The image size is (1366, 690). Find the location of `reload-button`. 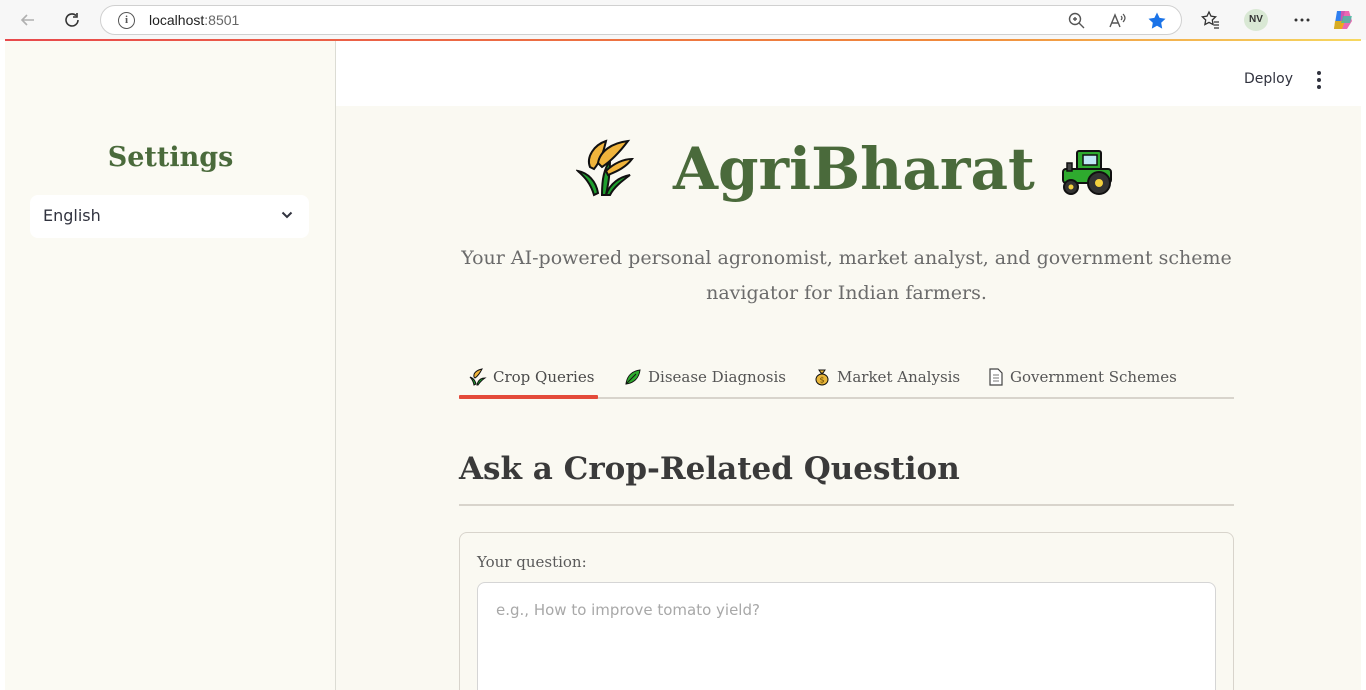

reload-button is located at coordinates (72, 20).